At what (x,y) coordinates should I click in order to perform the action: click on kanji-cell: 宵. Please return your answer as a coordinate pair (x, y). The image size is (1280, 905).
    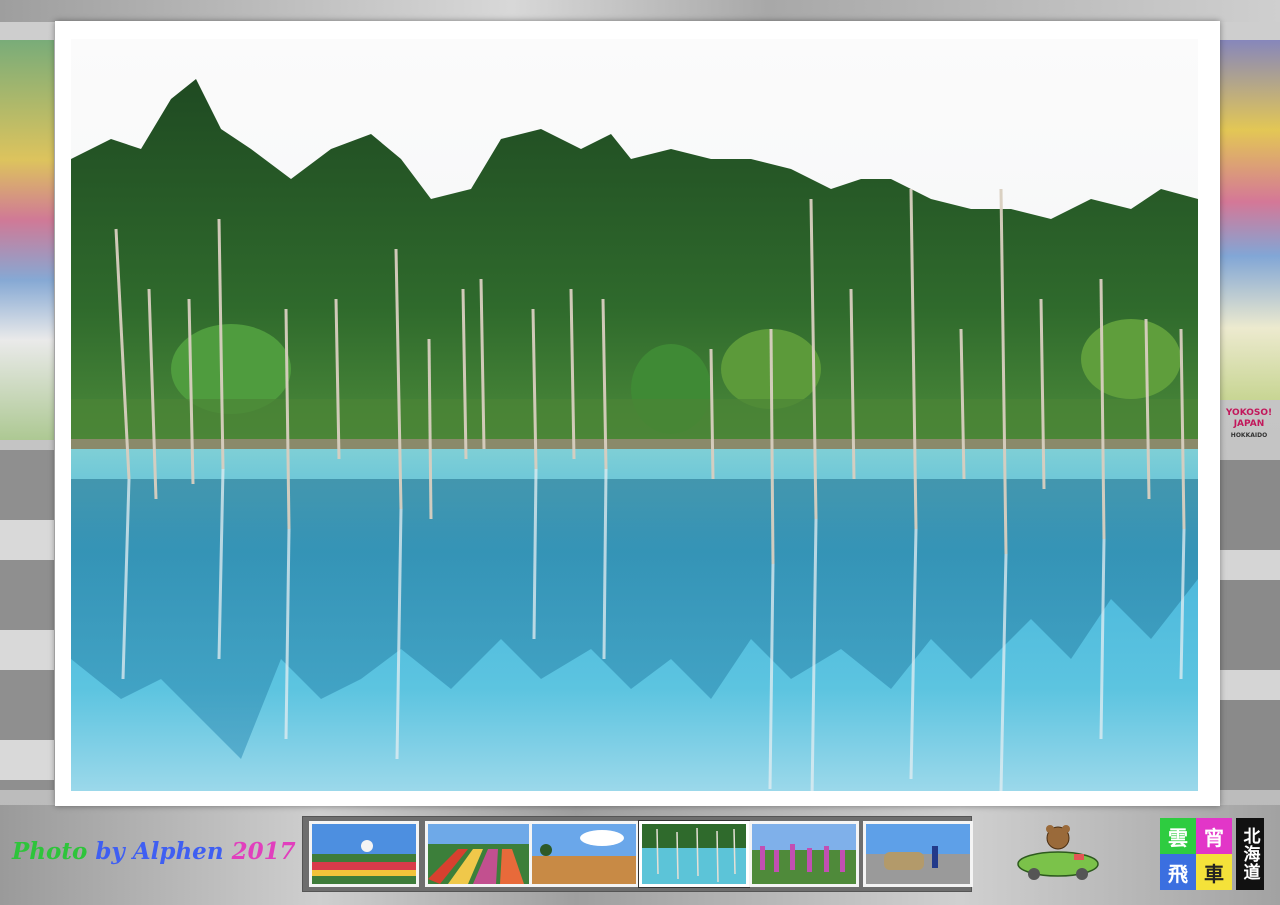
    Looking at the image, I should click on (1214, 836).